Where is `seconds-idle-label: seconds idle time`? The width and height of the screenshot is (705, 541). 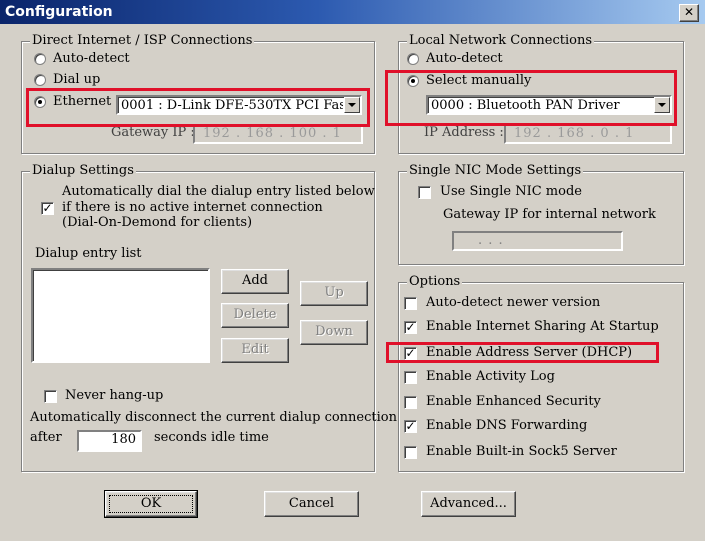
seconds-idle-label: seconds idle time is located at coordinates (211, 437).